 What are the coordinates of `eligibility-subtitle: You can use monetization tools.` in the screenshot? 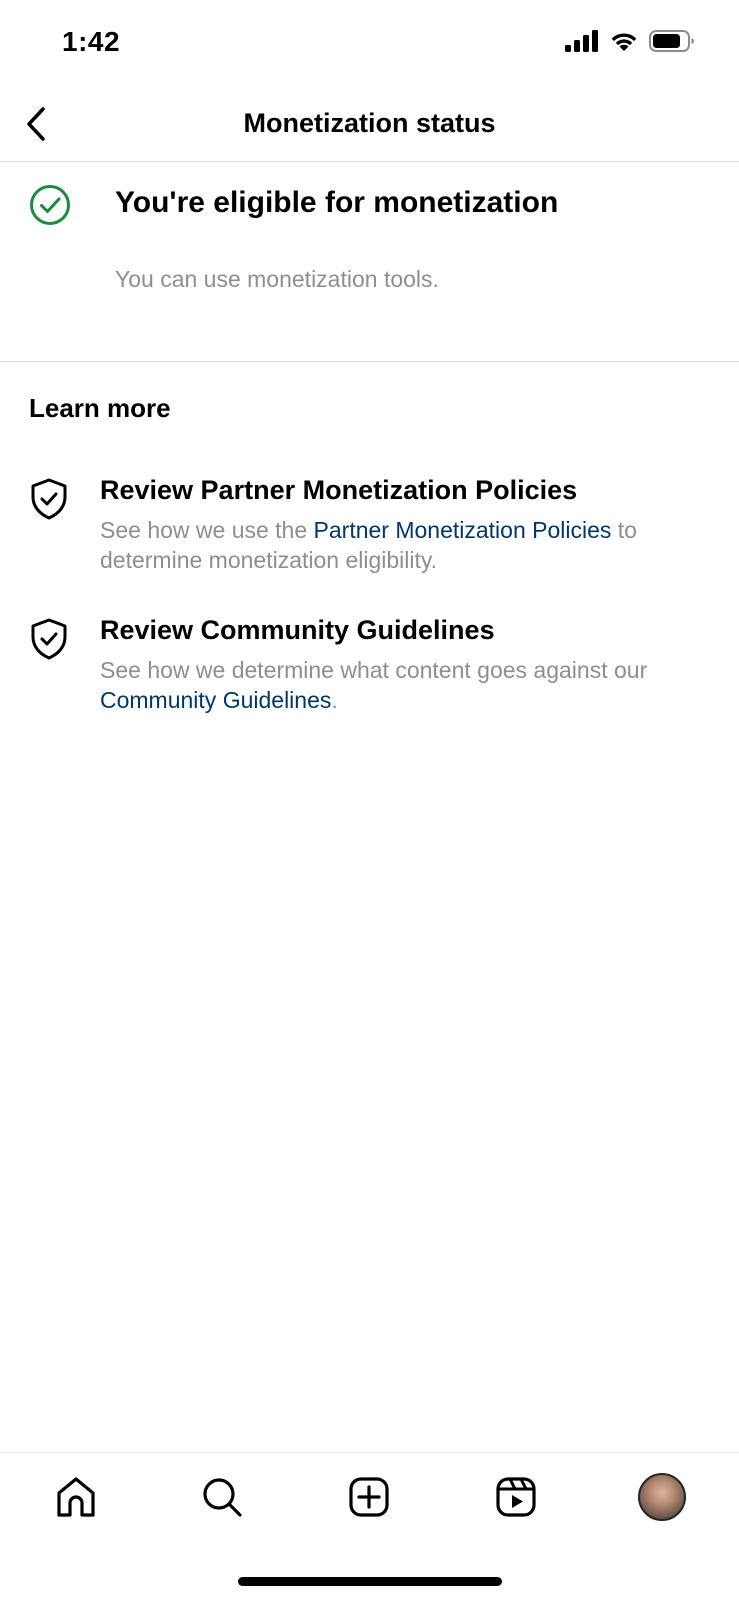 It's located at (277, 279).